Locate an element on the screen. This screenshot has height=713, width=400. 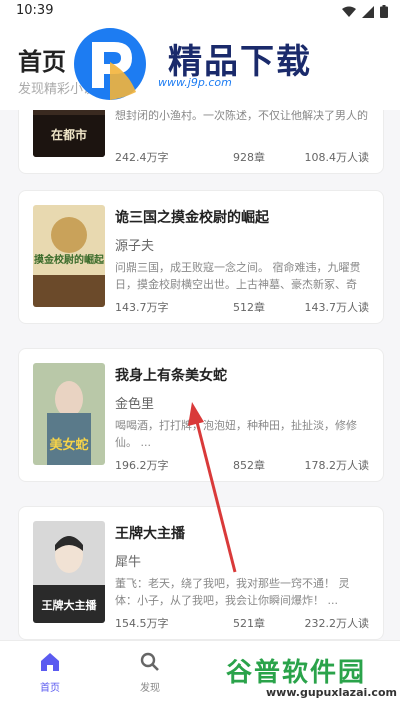
book-stats: 143.7万字 512章 143.7万人读 is located at coordinates (242, 307).